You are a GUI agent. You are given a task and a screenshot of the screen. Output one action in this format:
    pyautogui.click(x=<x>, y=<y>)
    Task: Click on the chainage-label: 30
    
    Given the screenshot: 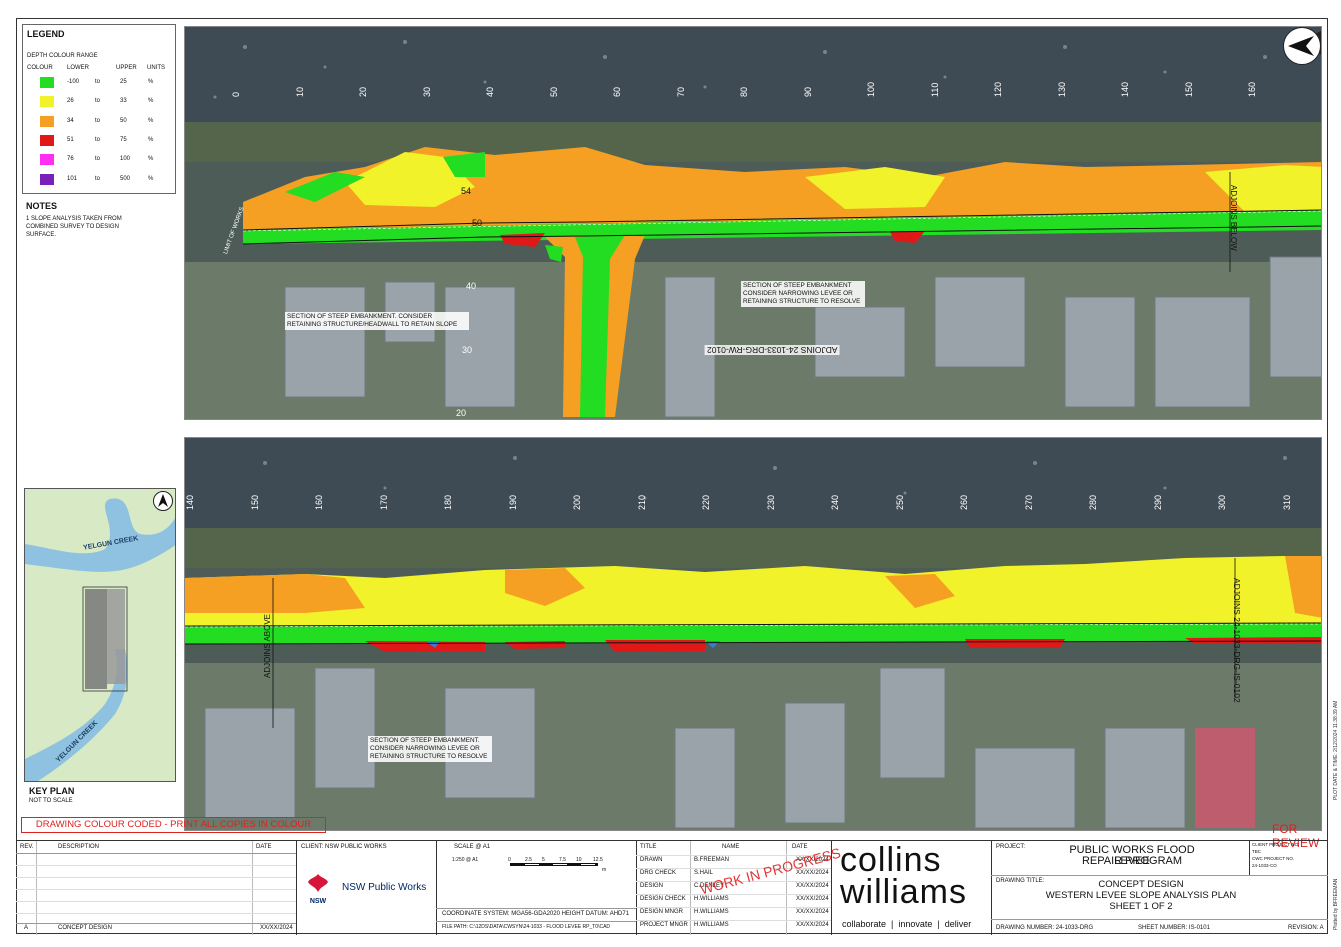 What is the action you would take?
    pyautogui.click(x=426, y=91)
    